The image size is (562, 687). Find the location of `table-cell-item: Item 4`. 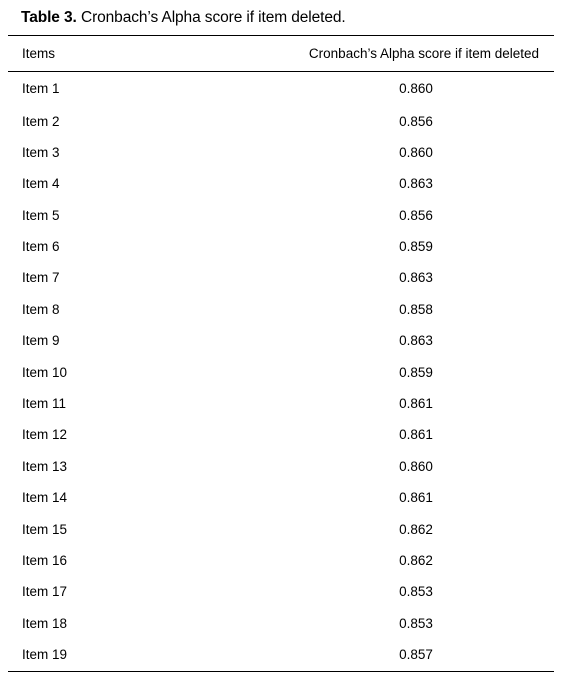

table-cell-item: Item 4 is located at coordinates (41, 184).